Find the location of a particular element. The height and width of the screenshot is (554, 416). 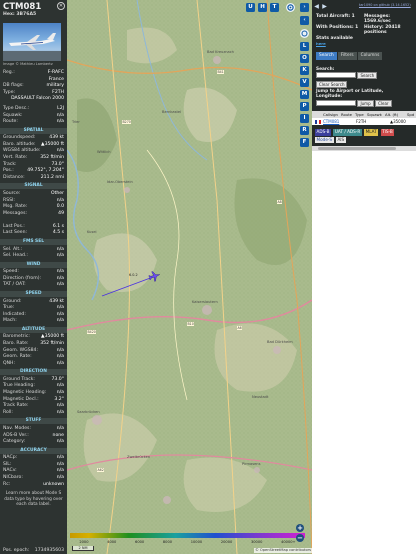

info-row: Nav. Modes: n/a is located at coordinates (33, 429).